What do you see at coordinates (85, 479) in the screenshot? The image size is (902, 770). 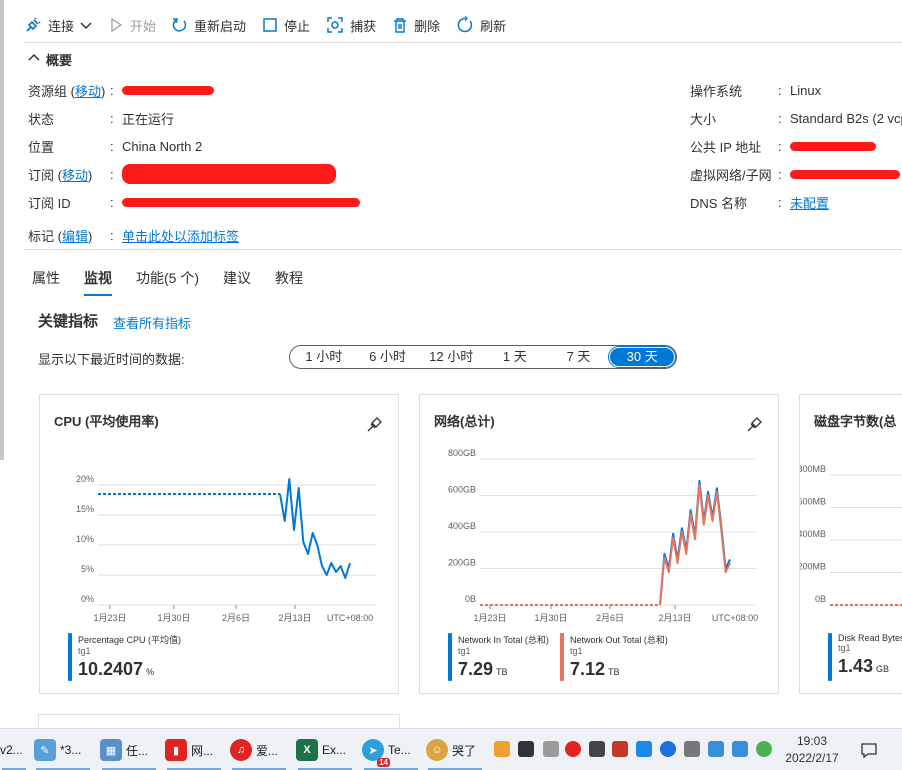 I see `y-tick-label: 20%` at bounding box center [85, 479].